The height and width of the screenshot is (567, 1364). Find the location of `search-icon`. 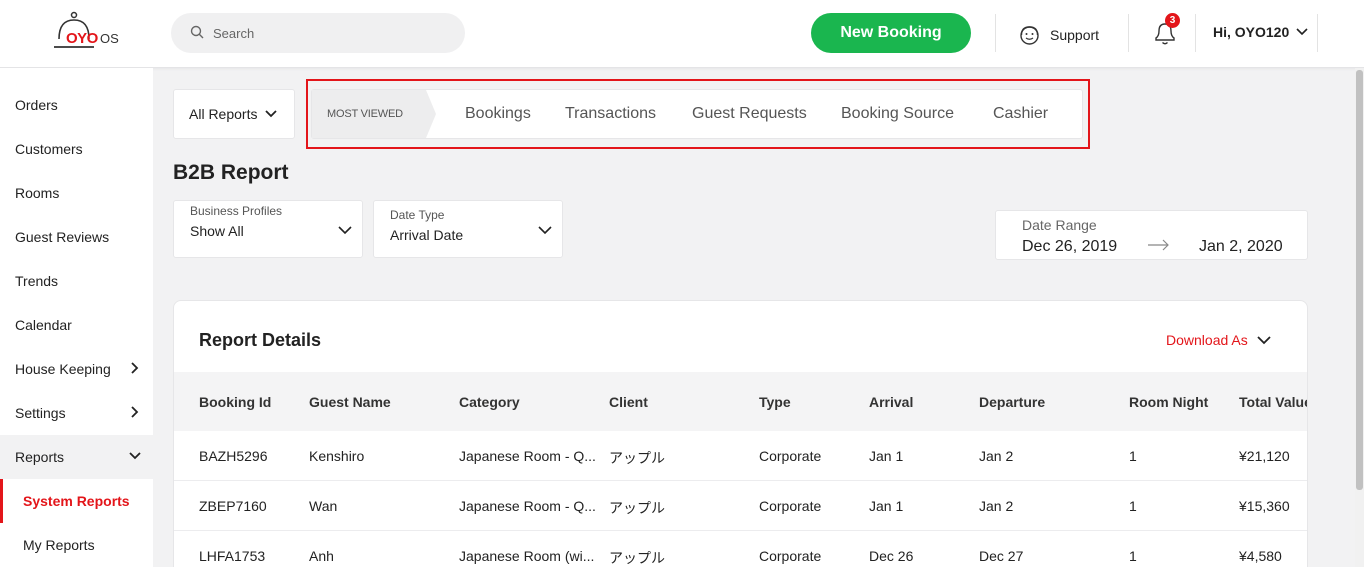

search-icon is located at coordinates (197, 32).